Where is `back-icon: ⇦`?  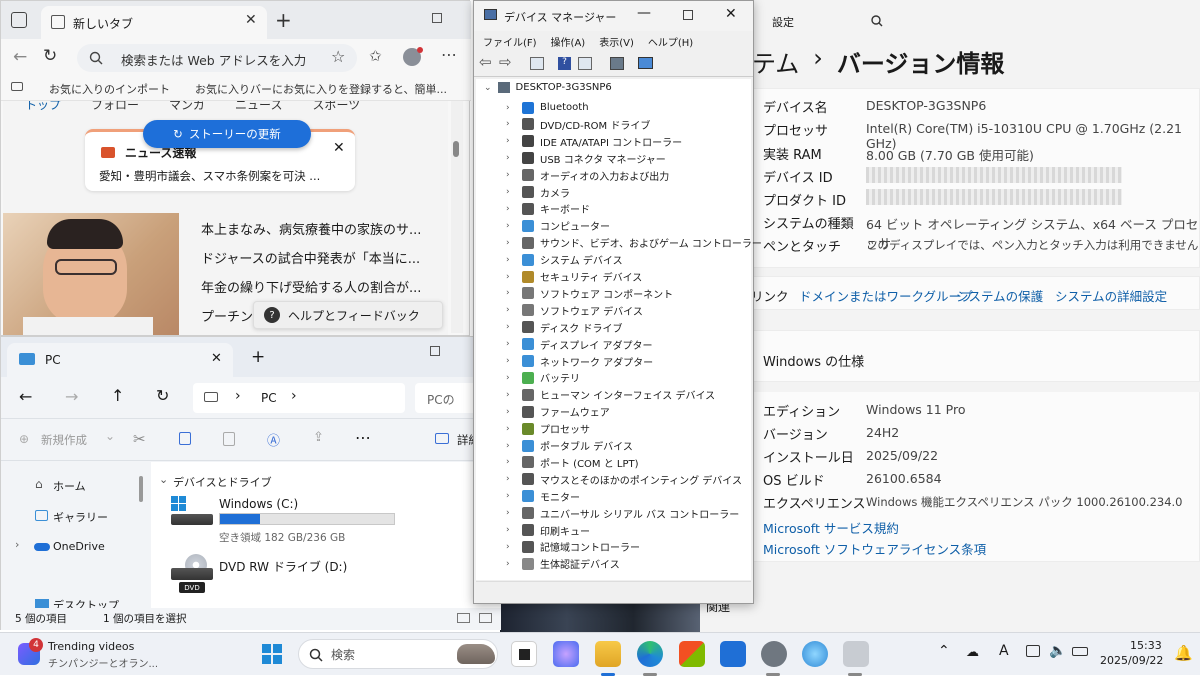 back-icon: ⇦ is located at coordinates (485, 62).